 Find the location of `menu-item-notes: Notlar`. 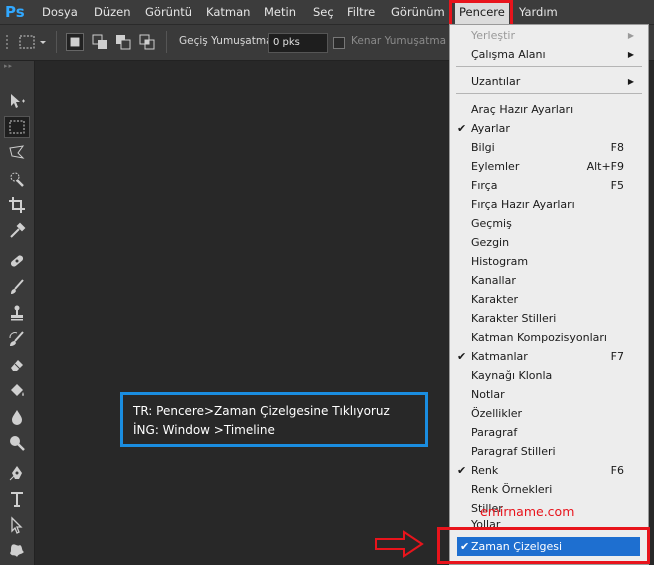

menu-item-notes: Notlar is located at coordinates (549, 394).